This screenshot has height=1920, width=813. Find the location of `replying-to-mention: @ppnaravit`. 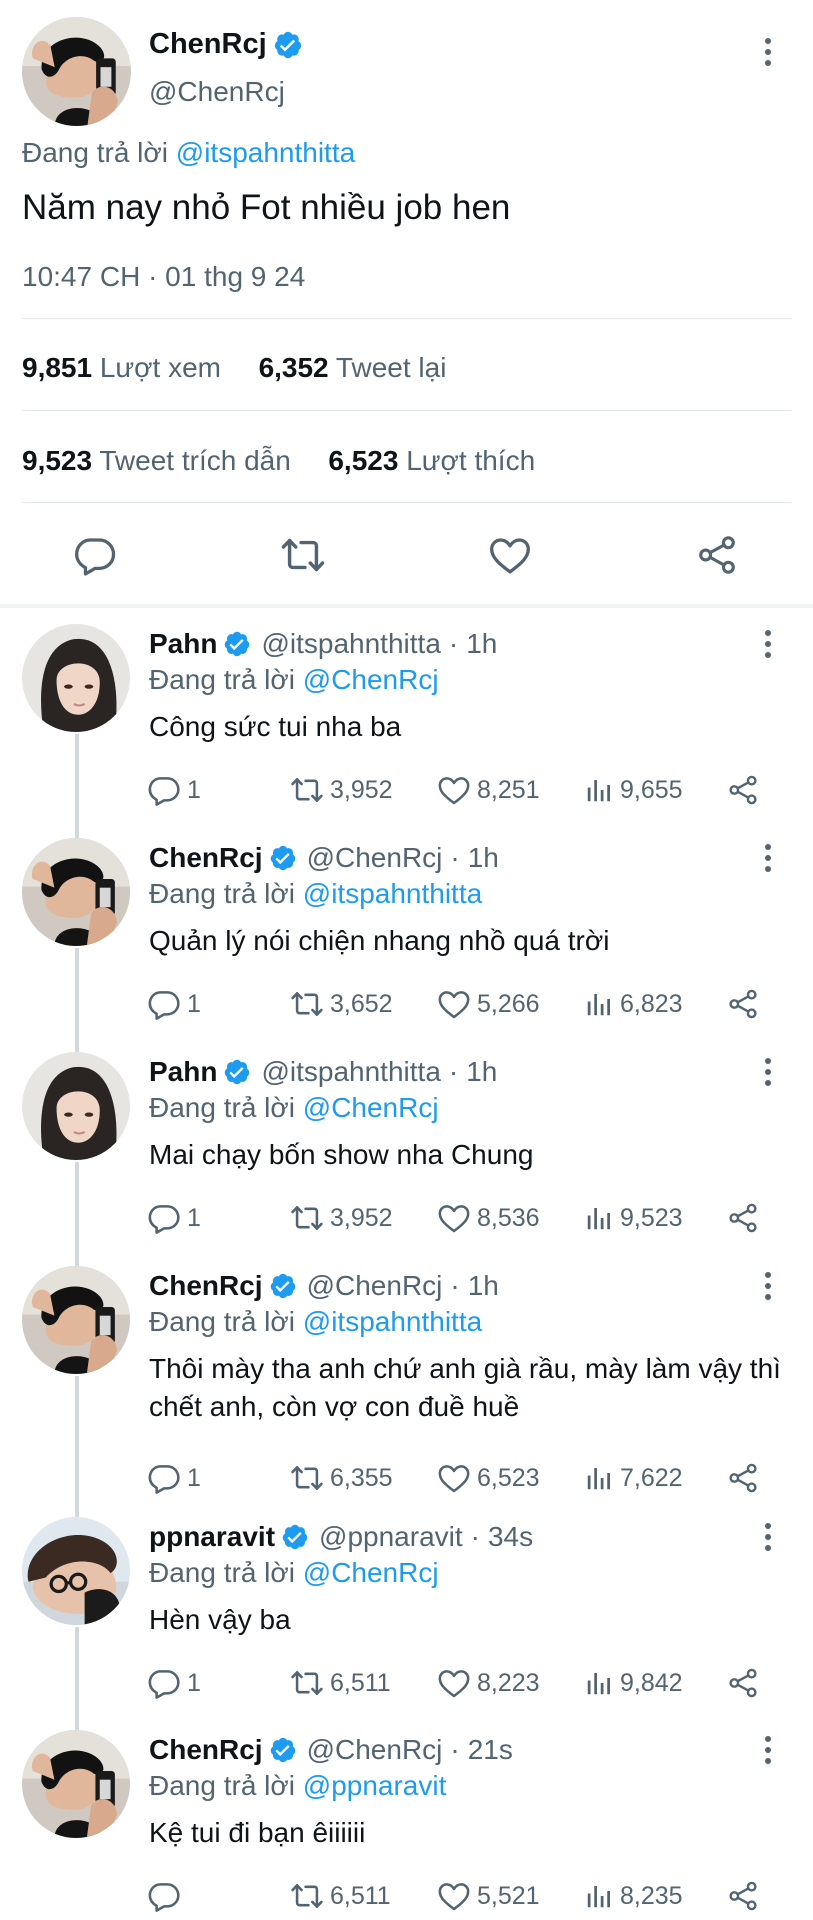

replying-to-mention: @ppnaravit is located at coordinates (375, 1785).